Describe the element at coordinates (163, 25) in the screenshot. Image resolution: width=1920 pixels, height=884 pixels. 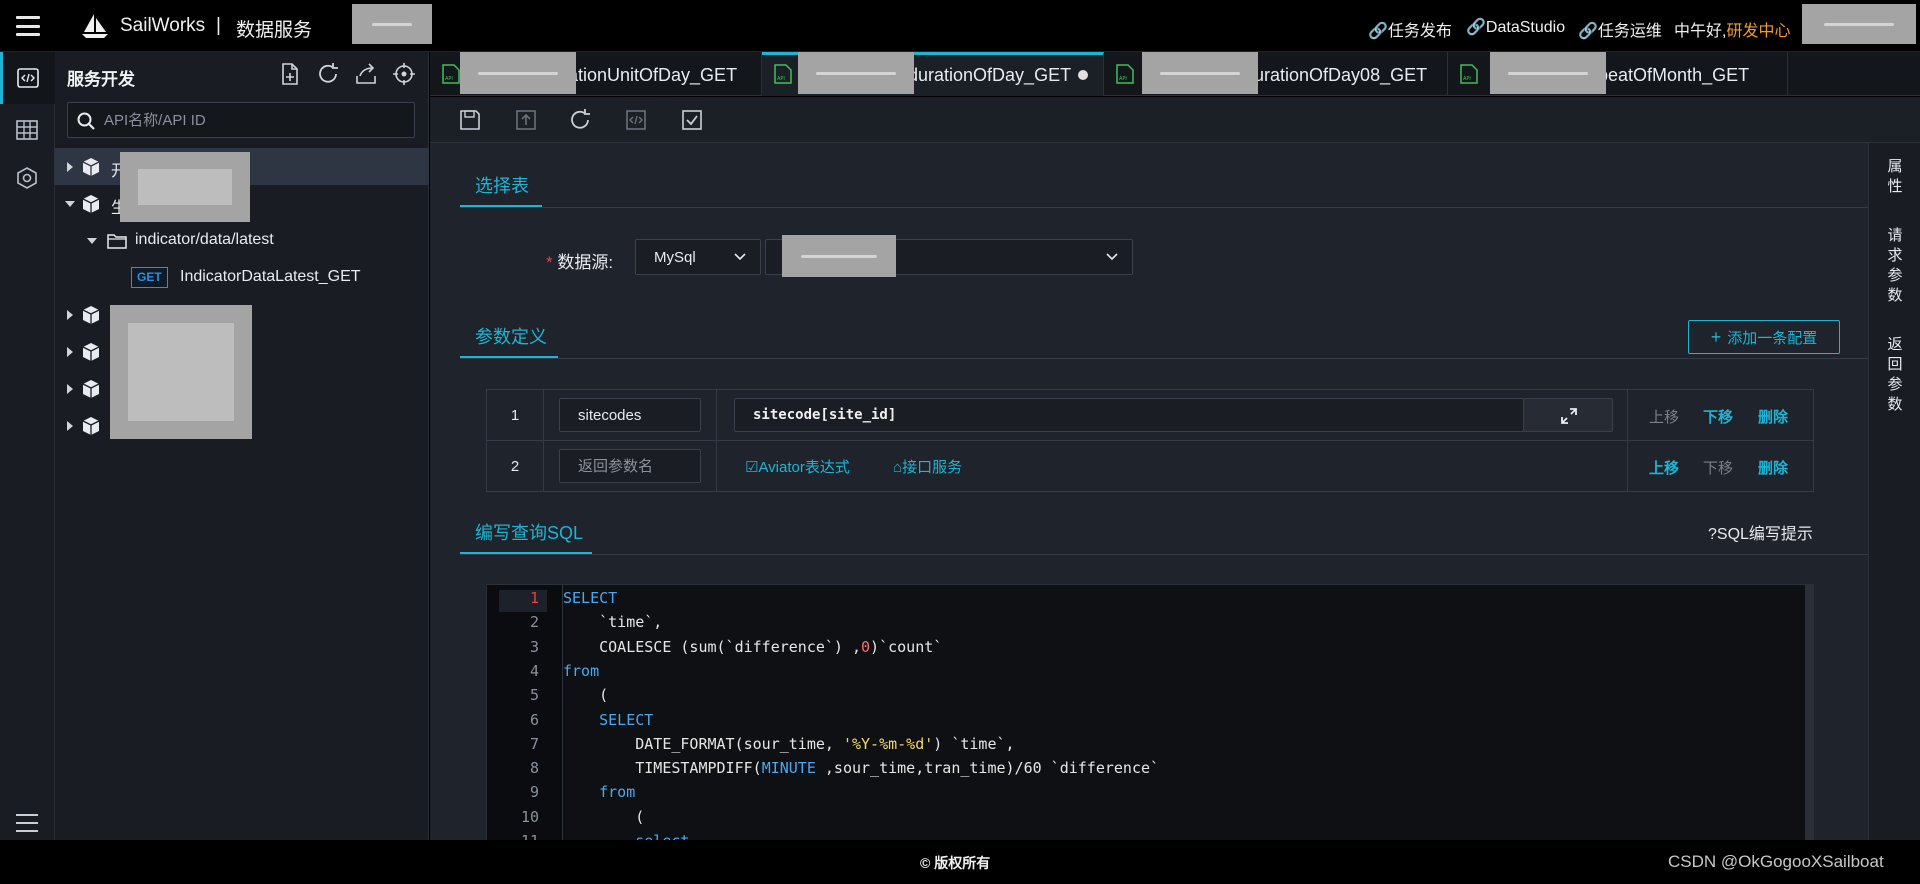
I see `brand-name: SailWorks` at that location.